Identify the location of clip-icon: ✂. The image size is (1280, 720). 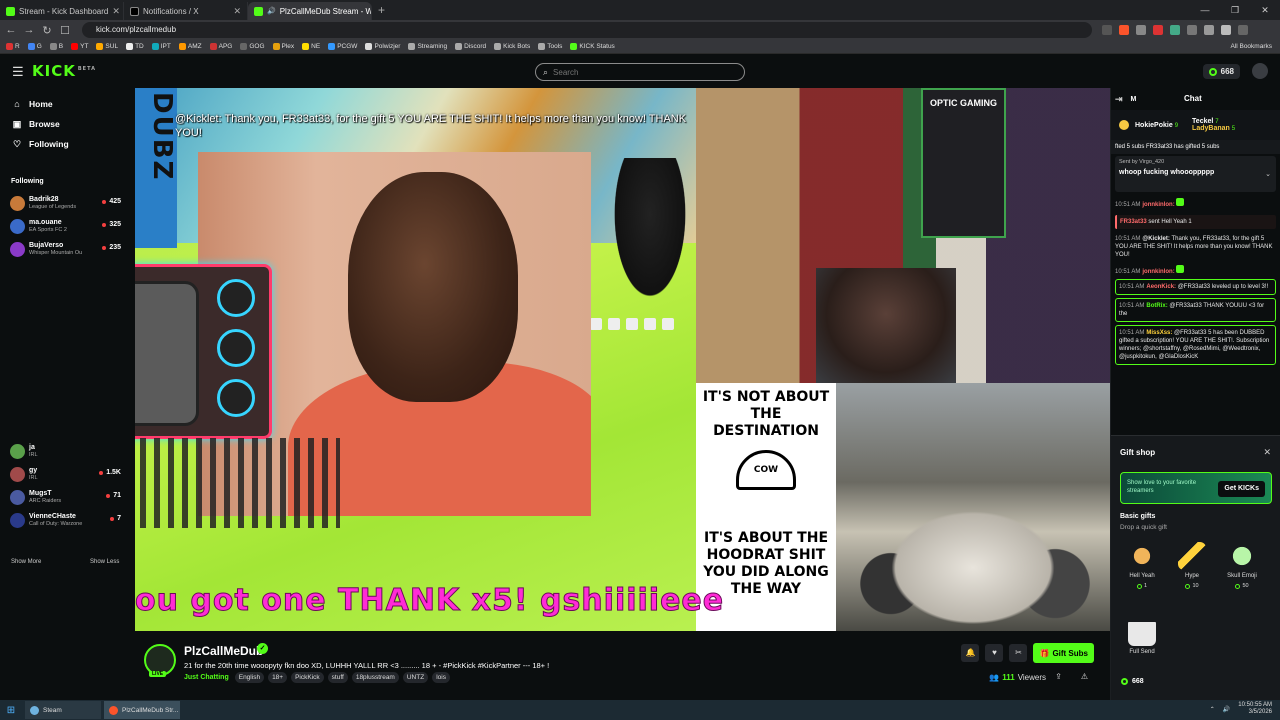
(1018, 653).